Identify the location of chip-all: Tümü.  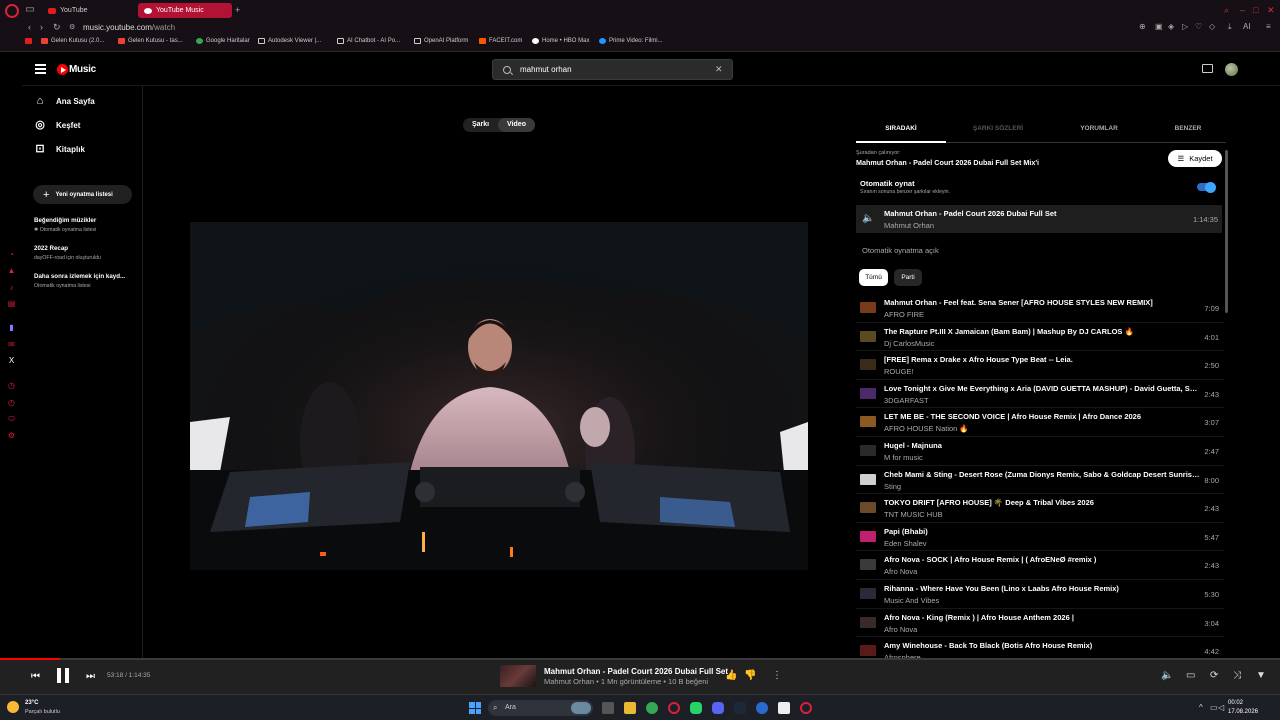
(873, 277).